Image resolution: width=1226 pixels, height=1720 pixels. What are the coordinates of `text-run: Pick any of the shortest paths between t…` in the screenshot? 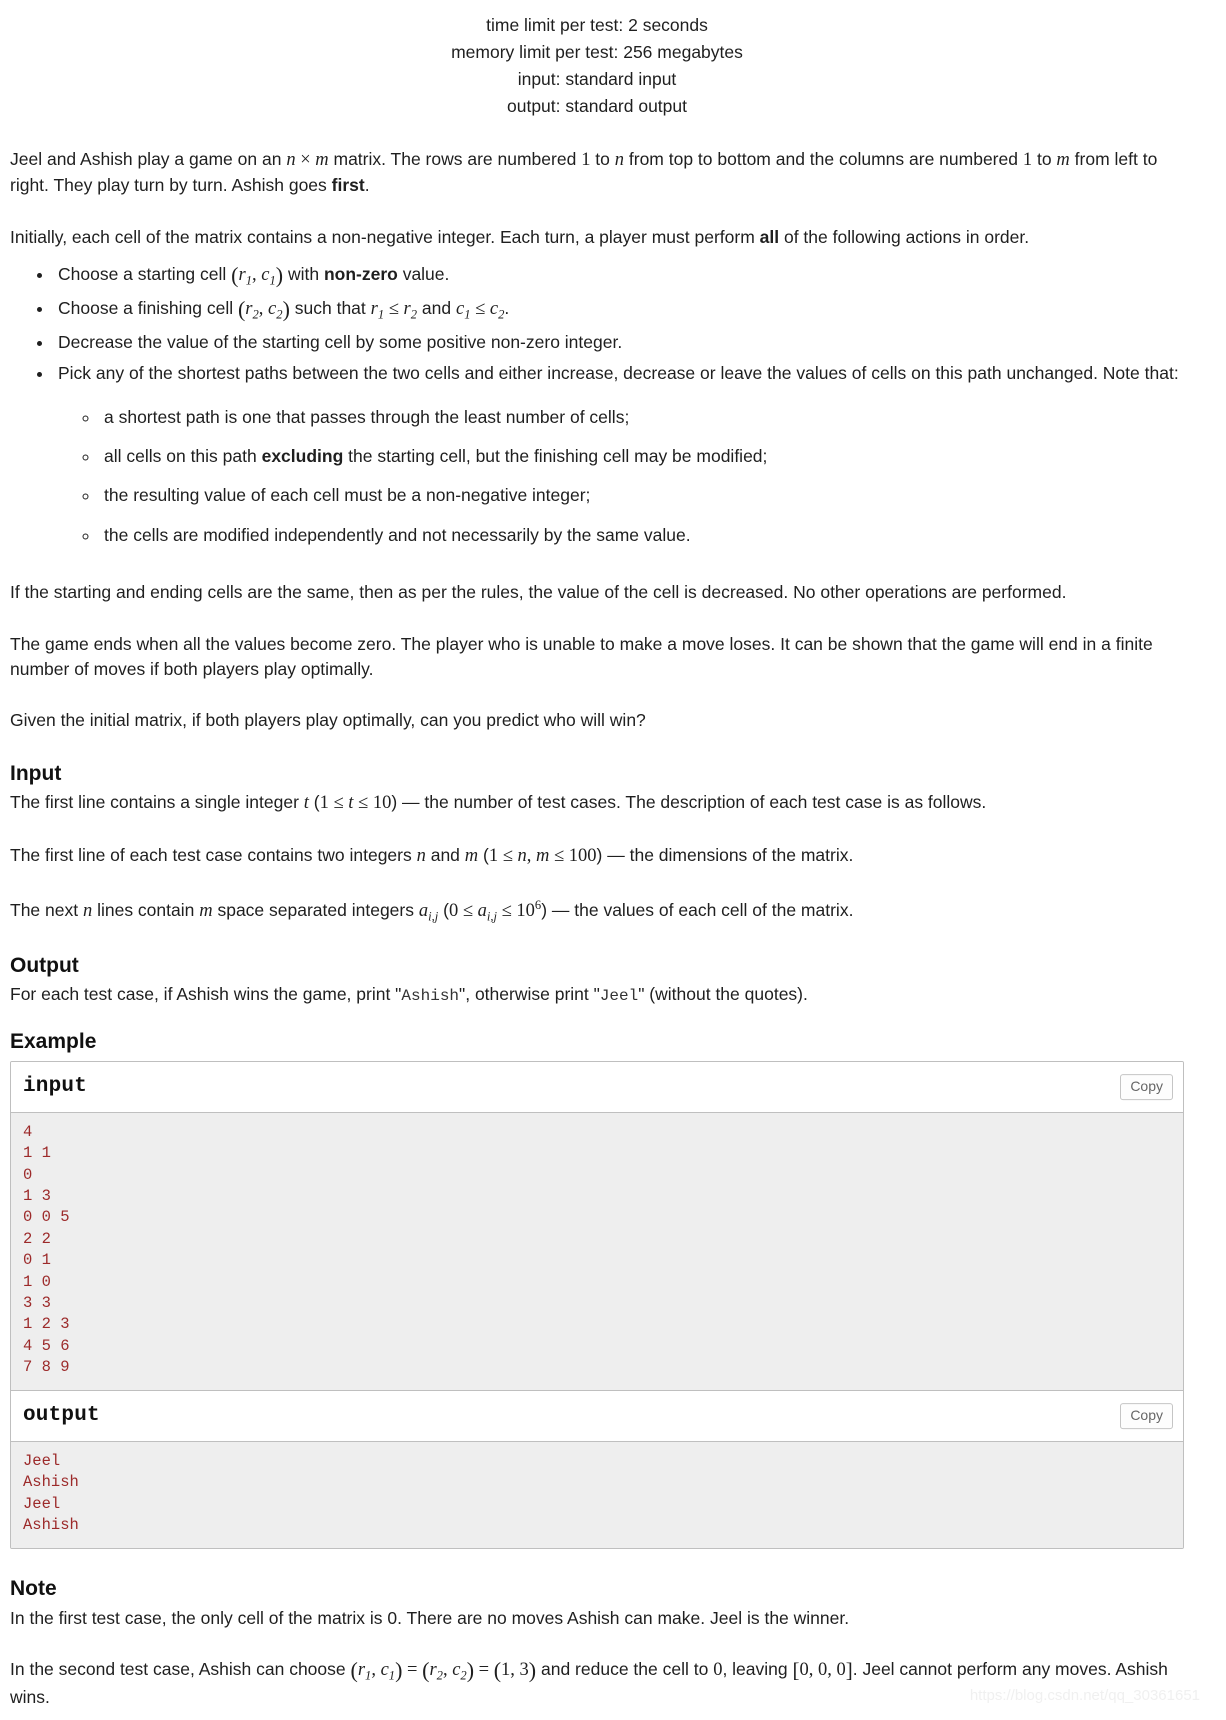 It's located at (618, 373).